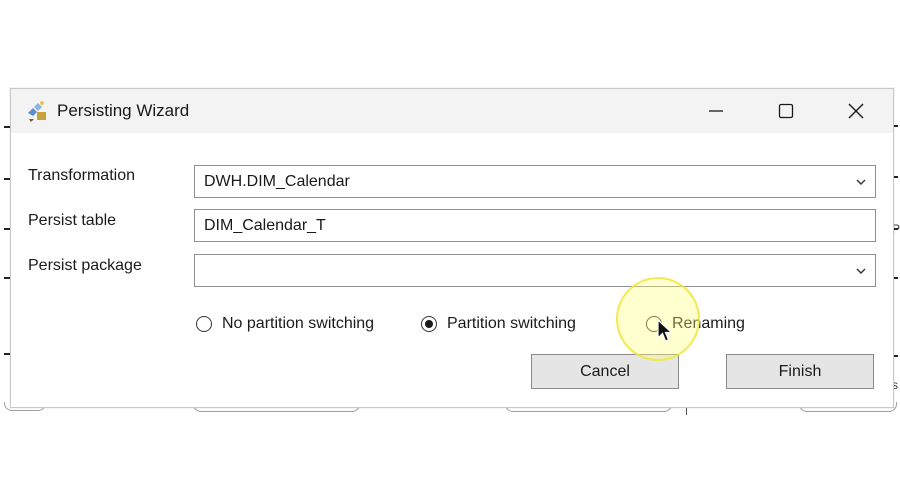  I want to click on cancel-button: Cancel, so click(605, 371).